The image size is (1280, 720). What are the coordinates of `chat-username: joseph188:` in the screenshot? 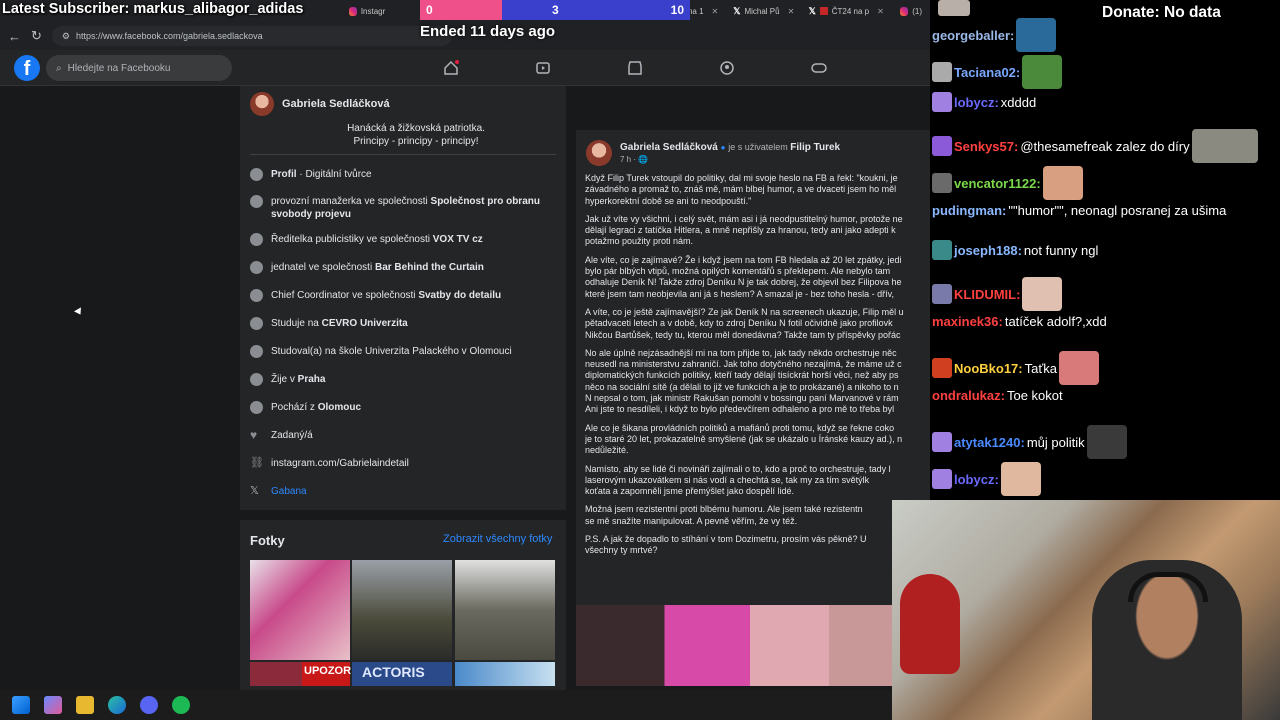 It's located at (988, 250).